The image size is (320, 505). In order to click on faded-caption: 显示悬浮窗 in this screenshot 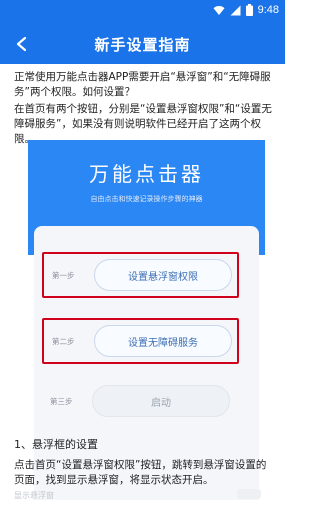, I will do `click(34, 495)`.